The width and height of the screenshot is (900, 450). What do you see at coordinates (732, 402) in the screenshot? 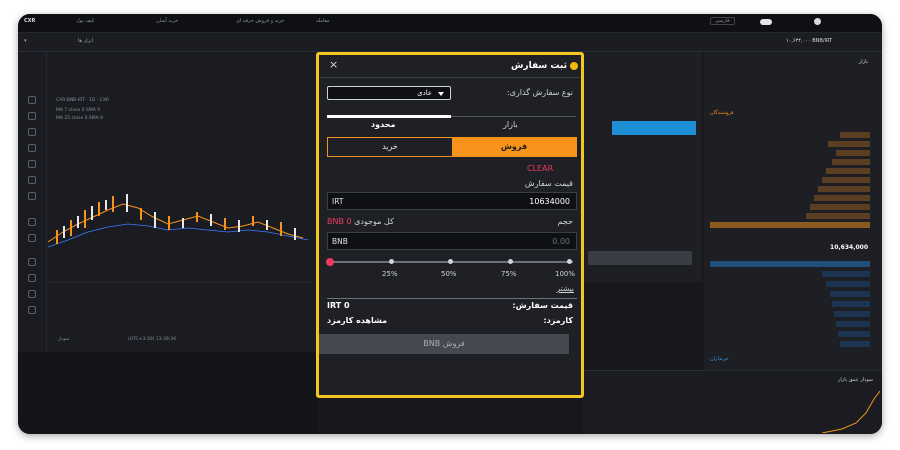
I see `depth-chart-panel: نمودار عمق بازار` at bounding box center [732, 402].